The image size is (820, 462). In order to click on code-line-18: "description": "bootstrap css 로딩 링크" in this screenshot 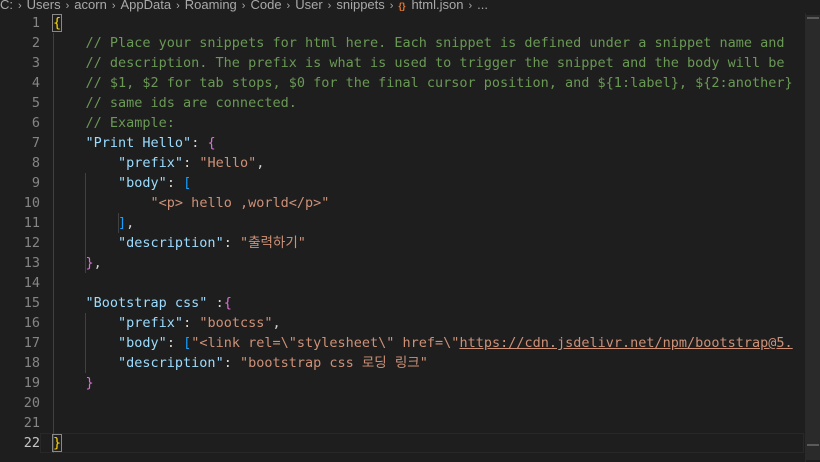, I will do `click(273, 363)`.